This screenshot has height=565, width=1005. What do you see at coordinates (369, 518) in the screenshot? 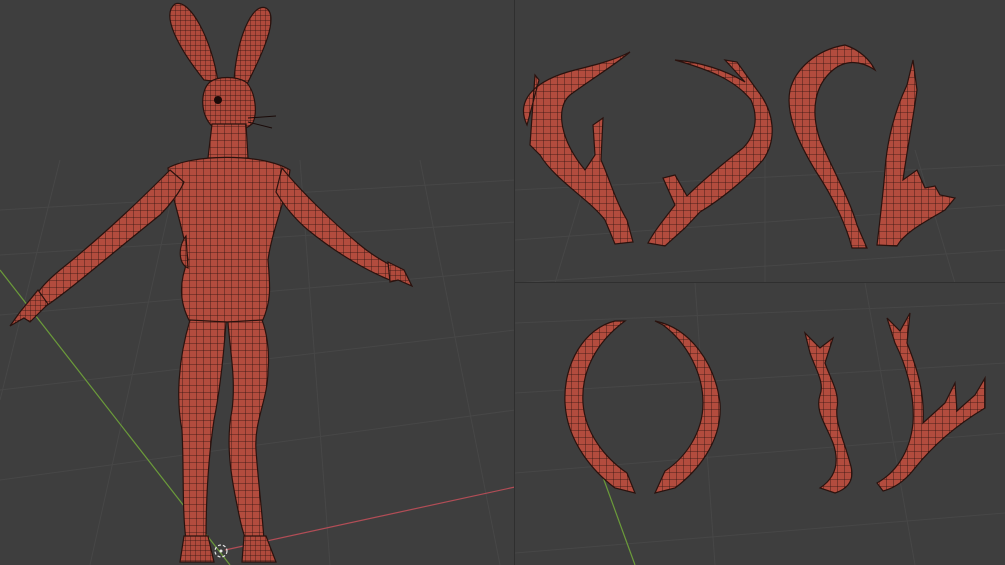
I see `x-axis-line` at bounding box center [369, 518].